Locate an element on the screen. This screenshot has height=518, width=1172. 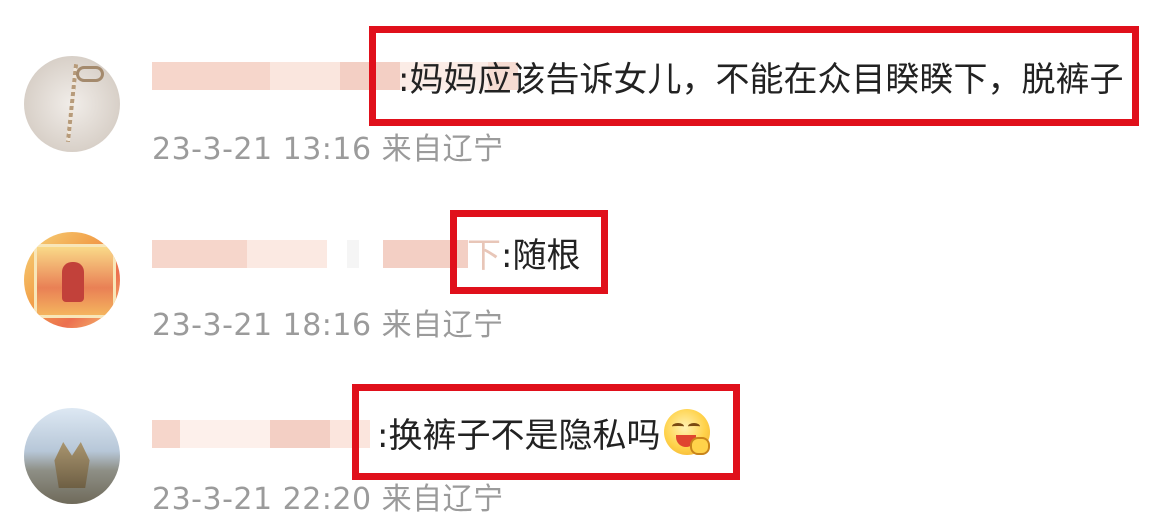
highlight-box: :妈妈应该告诉女儿，不能在众目睽睽下，脱裤子 is located at coordinates (754, 76).